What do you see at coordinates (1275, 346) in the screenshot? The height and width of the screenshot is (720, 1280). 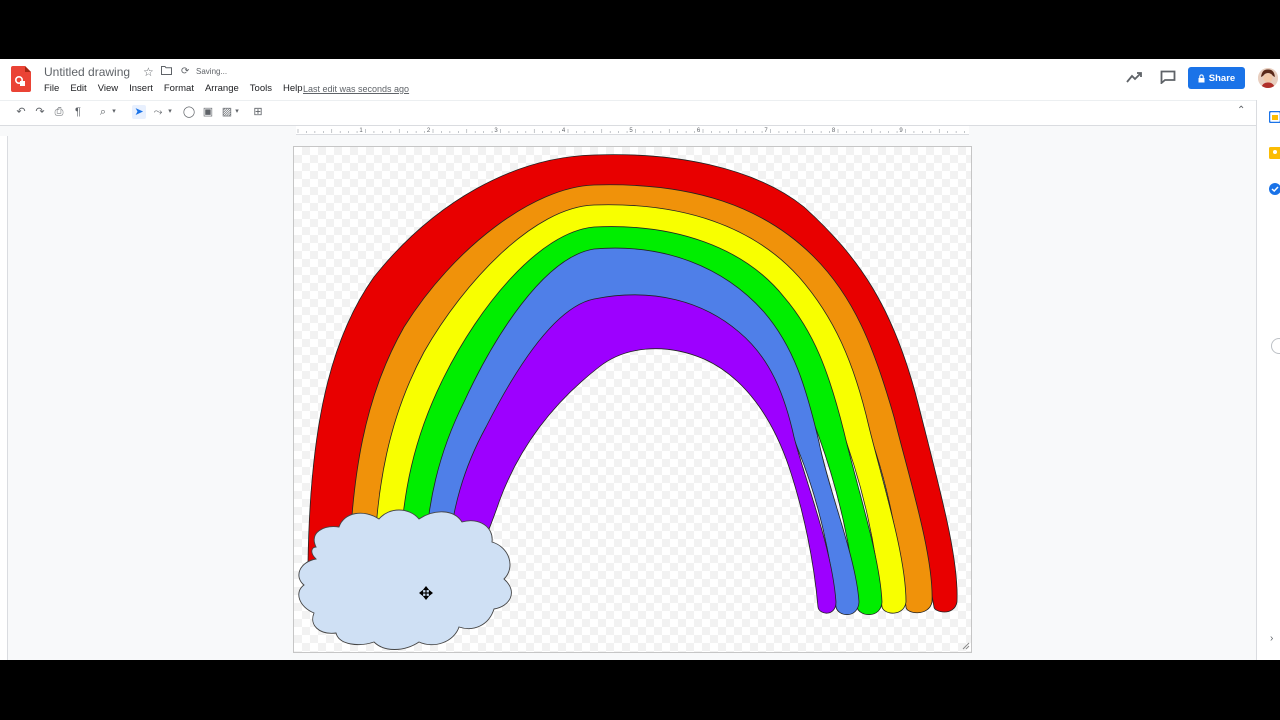 I see `side-panel-toggle` at bounding box center [1275, 346].